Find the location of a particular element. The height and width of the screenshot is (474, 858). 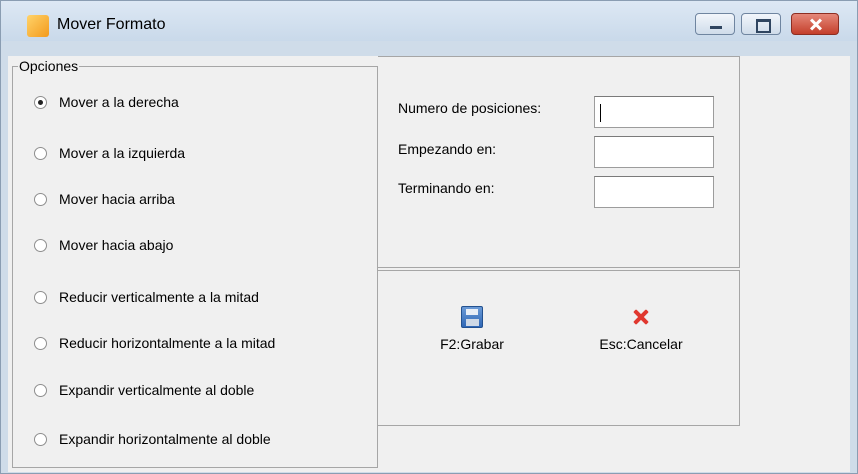

empezando-input is located at coordinates (654, 152).